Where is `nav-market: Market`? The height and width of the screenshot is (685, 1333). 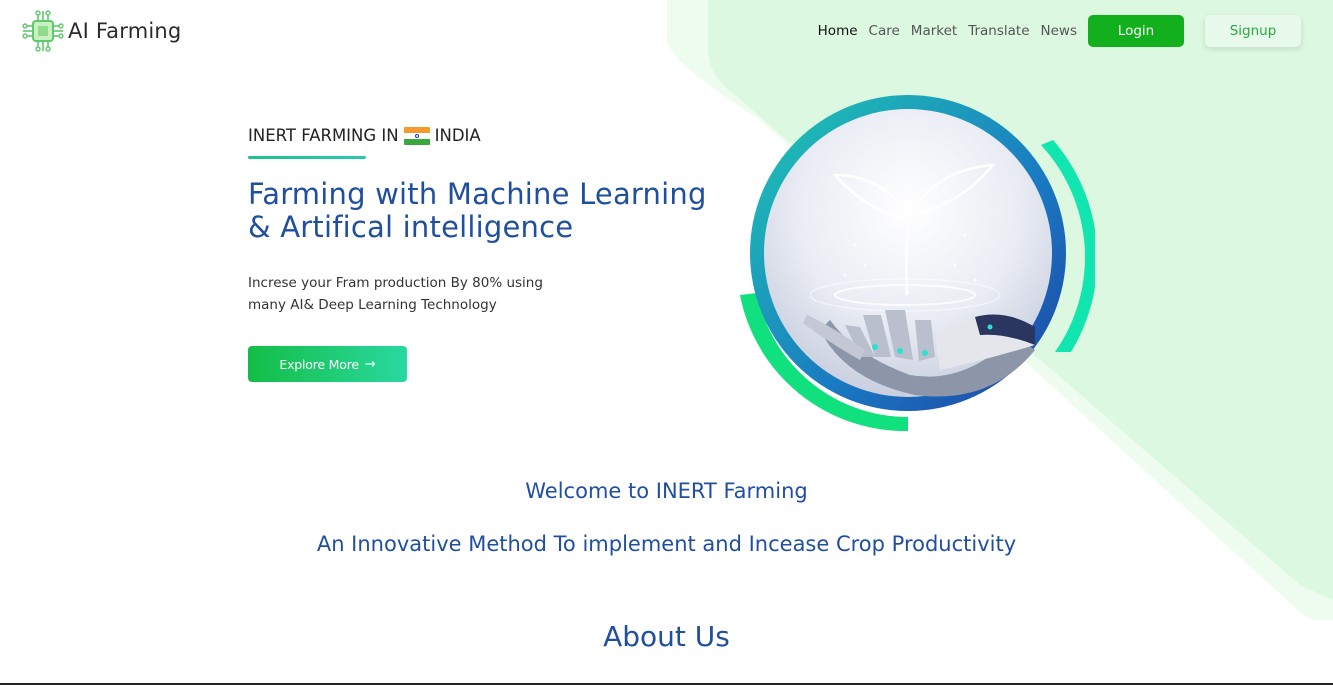 nav-market: Market is located at coordinates (934, 31).